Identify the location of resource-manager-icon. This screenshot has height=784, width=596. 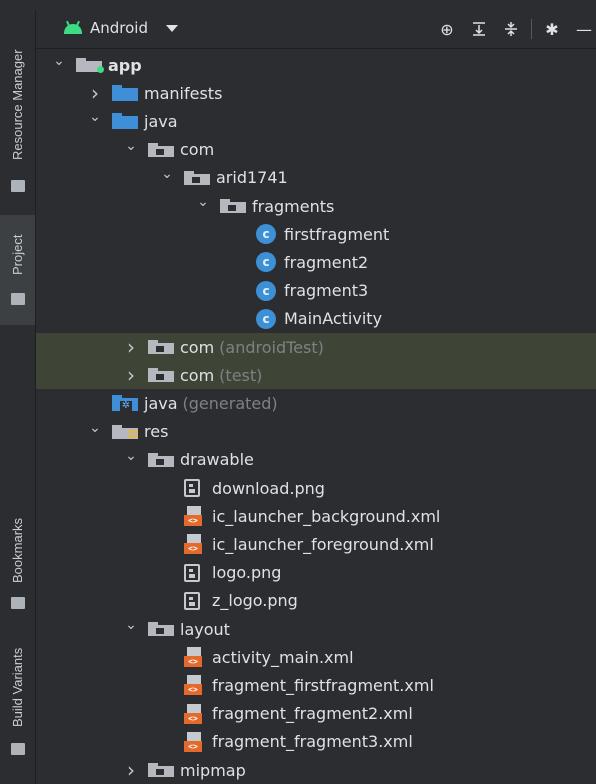
(18, 186).